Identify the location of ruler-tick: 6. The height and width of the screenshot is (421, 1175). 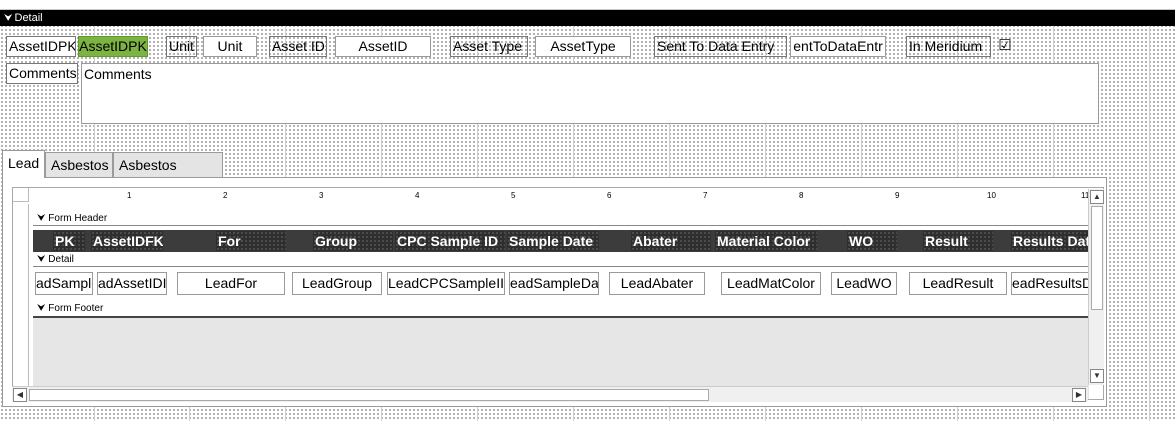
(609, 195).